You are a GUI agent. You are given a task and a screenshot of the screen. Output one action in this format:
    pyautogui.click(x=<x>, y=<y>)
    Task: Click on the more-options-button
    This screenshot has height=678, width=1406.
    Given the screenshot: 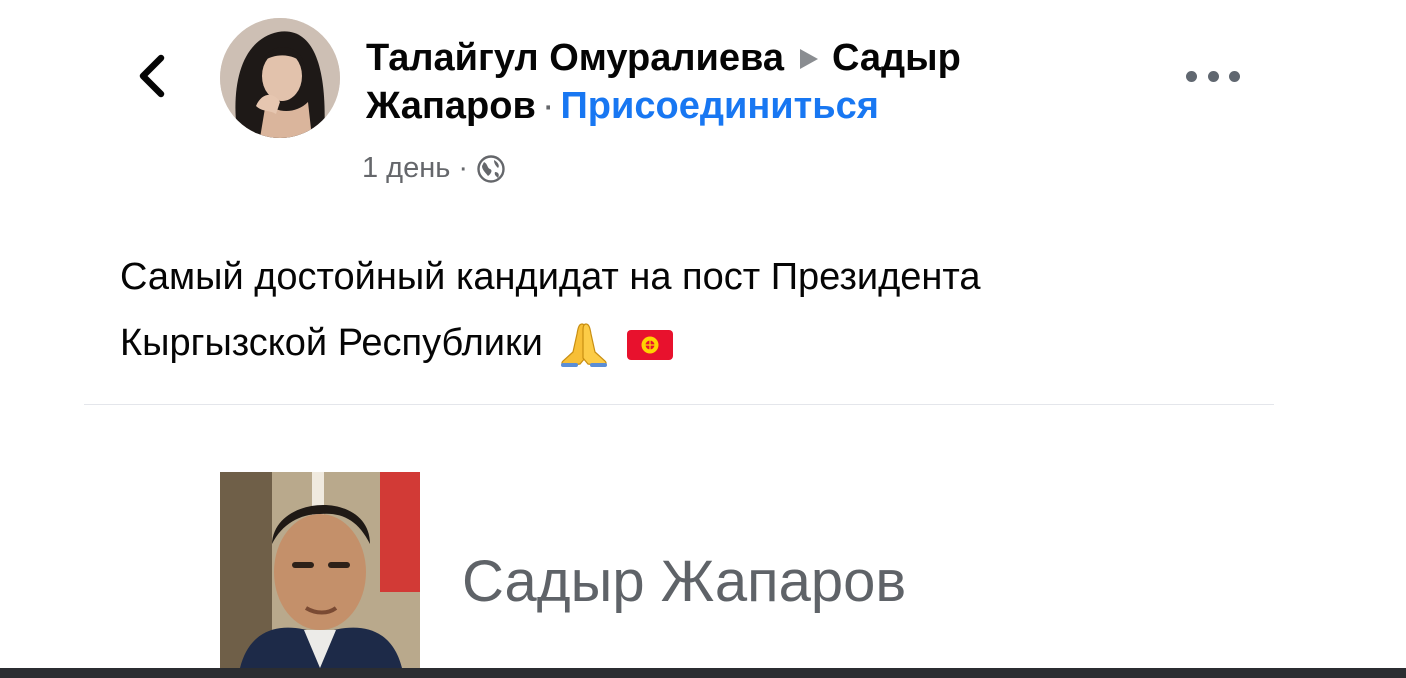 What is the action you would take?
    pyautogui.click(x=1213, y=76)
    